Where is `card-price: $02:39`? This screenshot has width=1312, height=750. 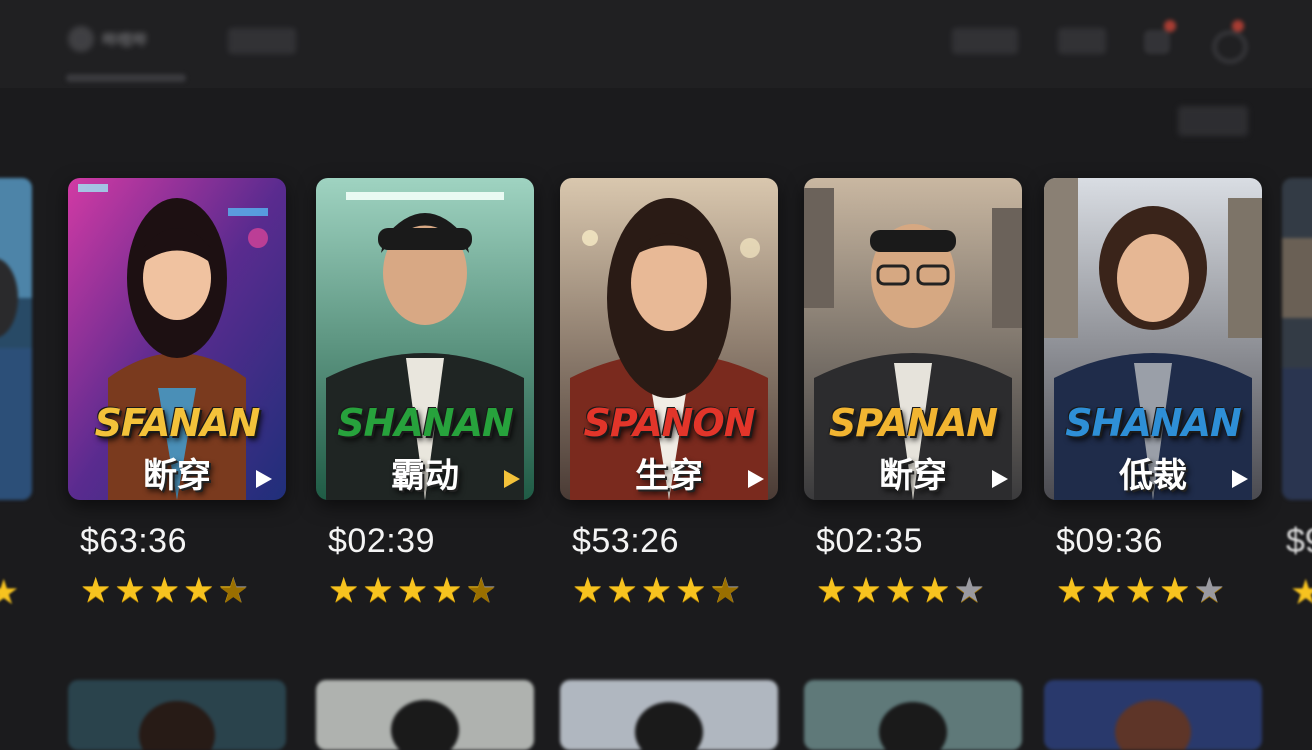 card-price: $02:39 is located at coordinates (381, 541).